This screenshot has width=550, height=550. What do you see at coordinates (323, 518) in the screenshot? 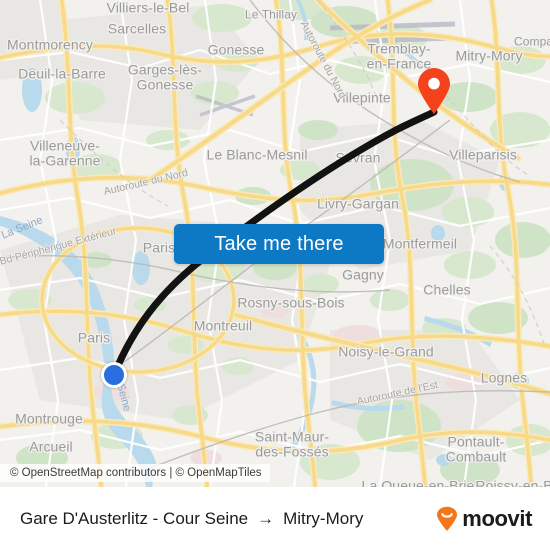
I see `trip-destination-label: Mitry-Mory` at bounding box center [323, 518].